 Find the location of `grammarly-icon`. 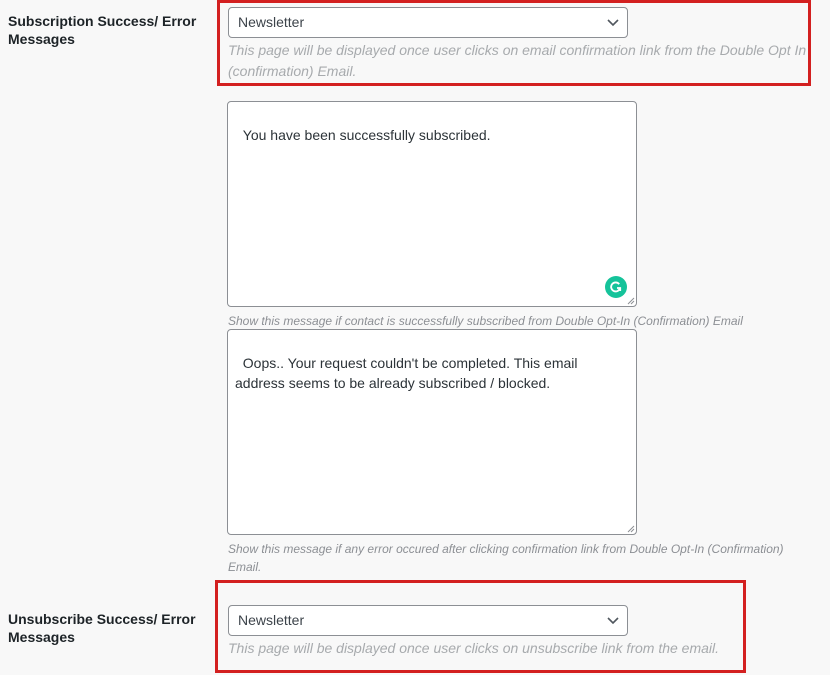

grammarly-icon is located at coordinates (616, 287).